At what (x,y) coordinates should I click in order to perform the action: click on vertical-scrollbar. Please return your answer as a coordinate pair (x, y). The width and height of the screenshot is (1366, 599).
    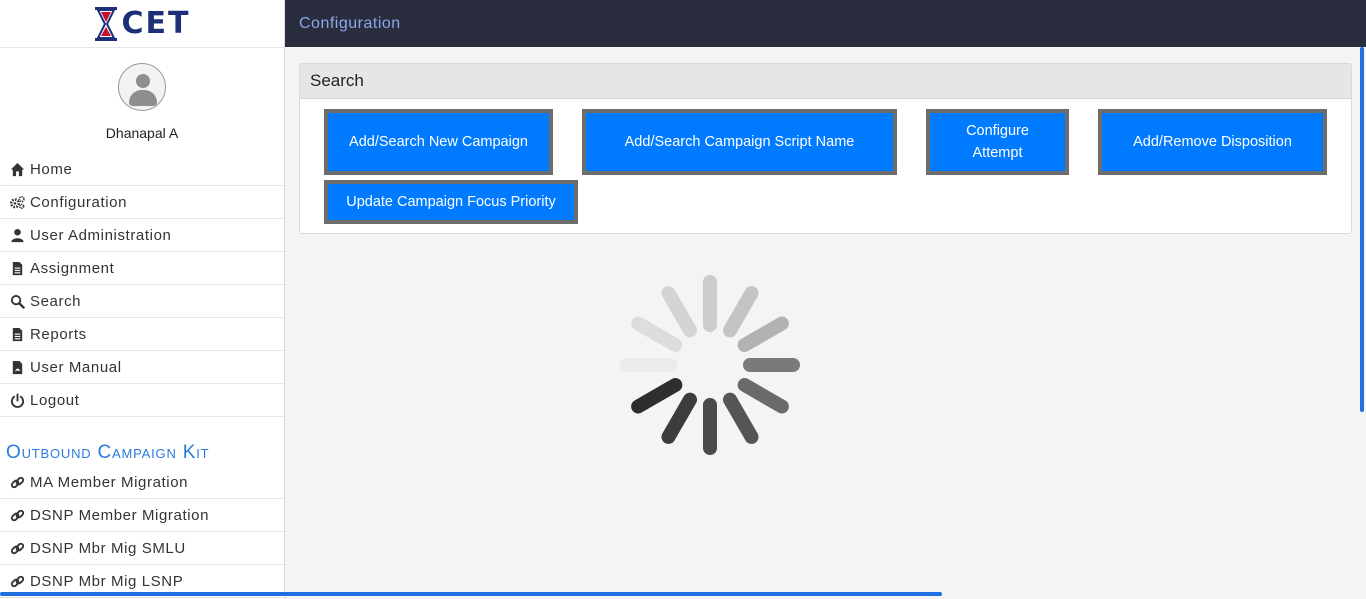
    Looking at the image, I should click on (1362, 229).